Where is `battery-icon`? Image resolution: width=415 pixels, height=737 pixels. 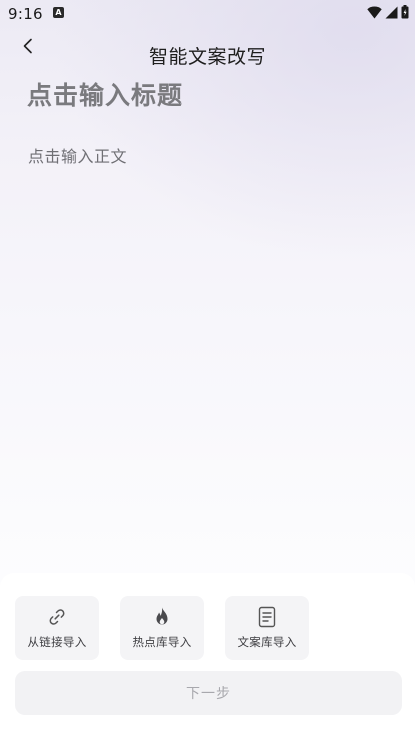
battery-icon is located at coordinates (405, 12).